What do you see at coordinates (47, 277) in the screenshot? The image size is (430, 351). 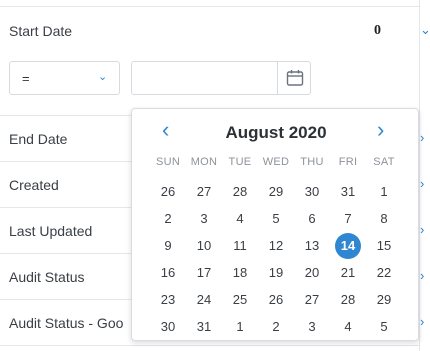 I see `filter-label: Audit Status` at bounding box center [47, 277].